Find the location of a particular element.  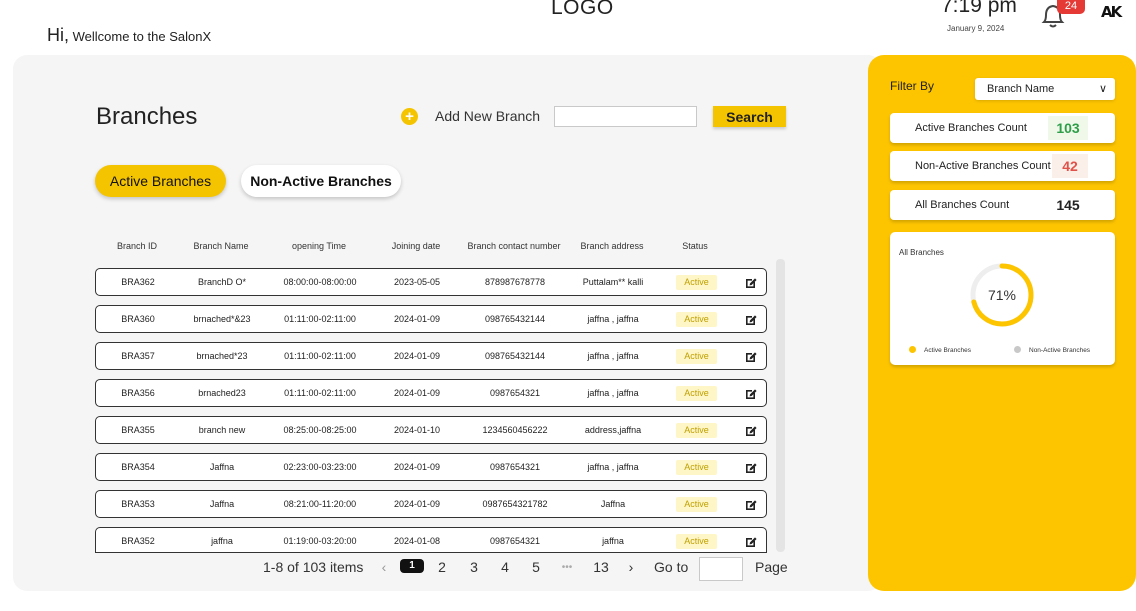

cell-id: BRA355 is located at coordinates (138, 430).